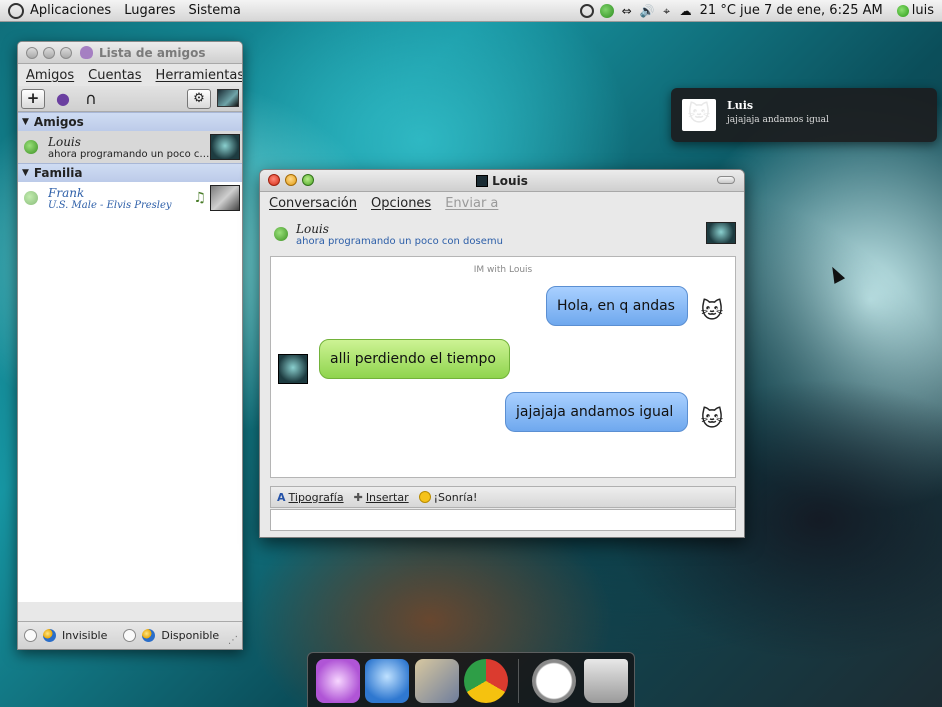 This screenshot has height=707, width=942. Describe the element at coordinates (114, 75) in the screenshot. I see `menu-cuentas: Cuentas` at that location.